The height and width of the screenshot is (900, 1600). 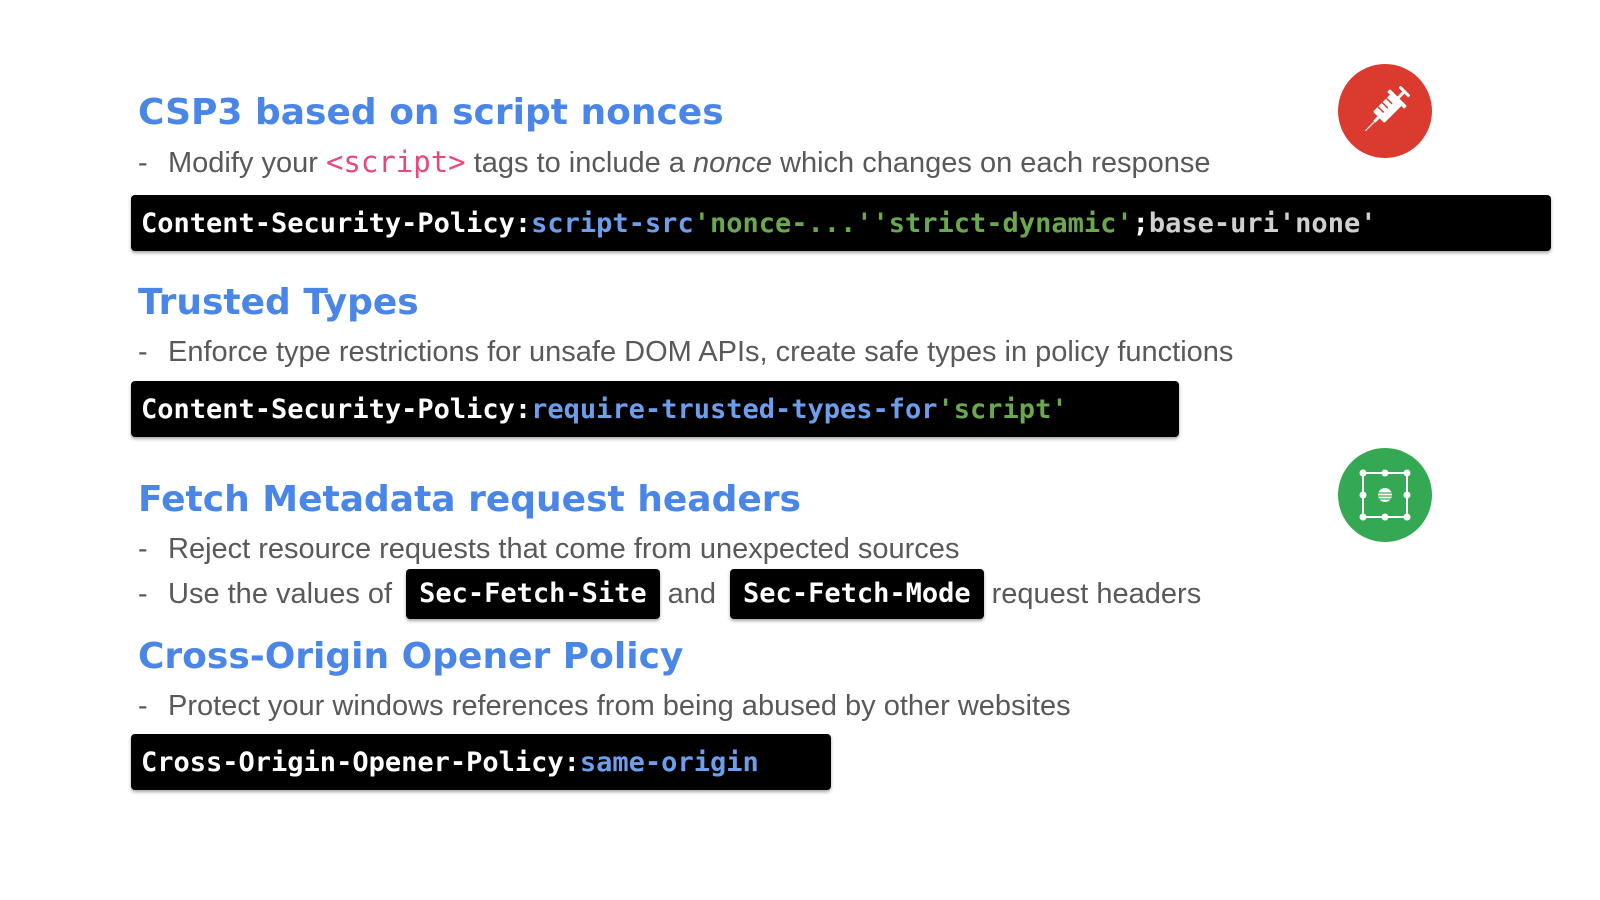 What do you see at coordinates (991, 163) in the screenshot?
I see `csp-bullet-text-after: which changes on each response` at bounding box center [991, 163].